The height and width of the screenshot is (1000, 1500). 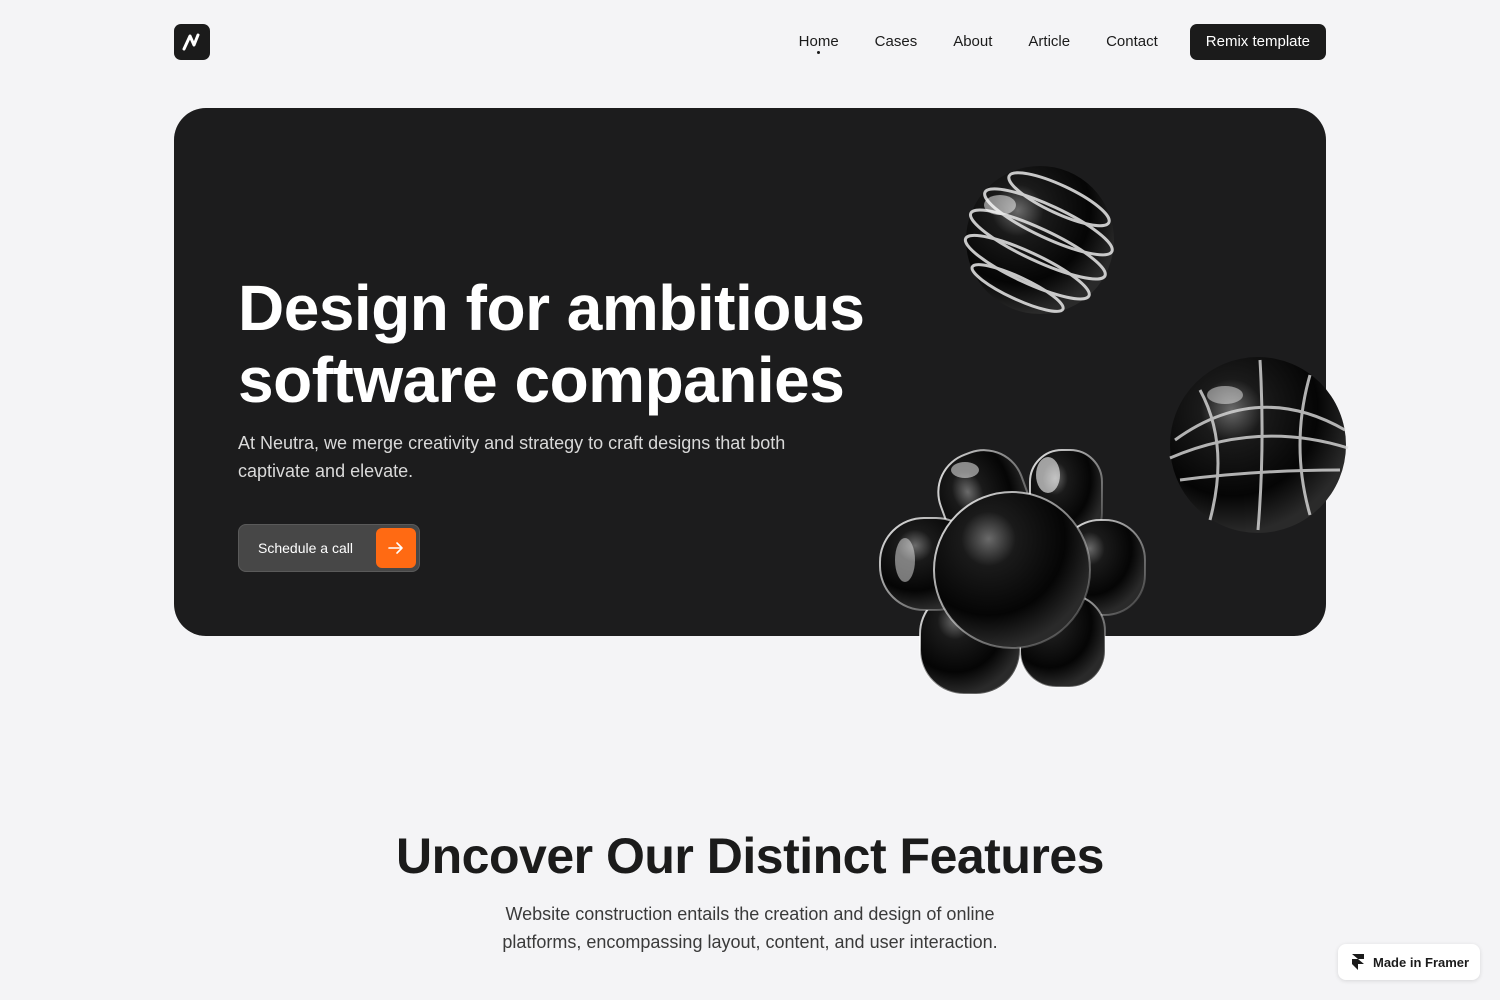 I want to click on remix-template-label: Remix template, so click(x=1257, y=41).